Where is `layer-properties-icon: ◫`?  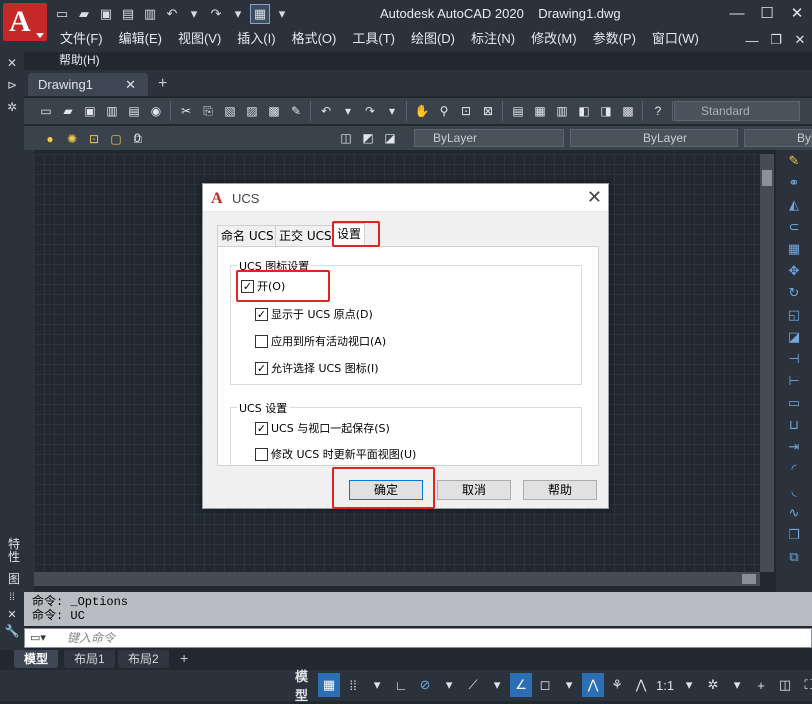
layer-properties-icon: ◫ is located at coordinates (346, 138).